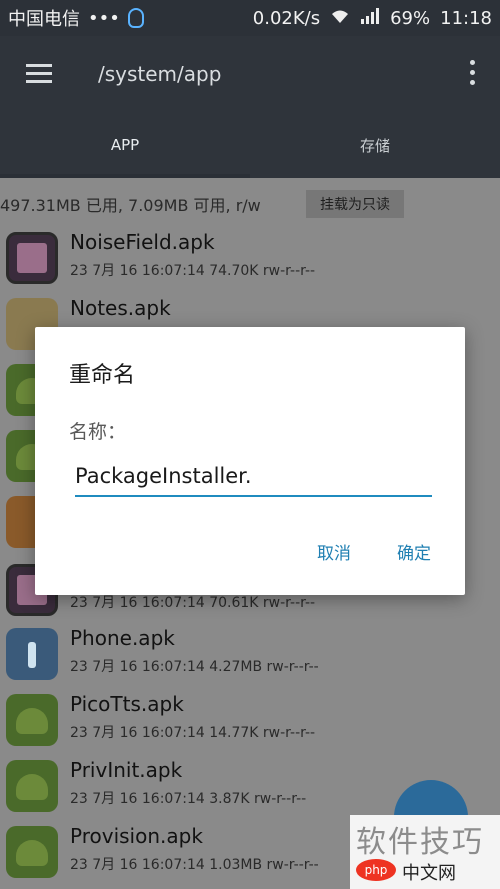  What do you see at coordinates (130, 205) in the screenshot?
I see `storage-info-text: 497.31MB 已用, 7.09MB 可用, r/w` at bounding box center [130, 205].